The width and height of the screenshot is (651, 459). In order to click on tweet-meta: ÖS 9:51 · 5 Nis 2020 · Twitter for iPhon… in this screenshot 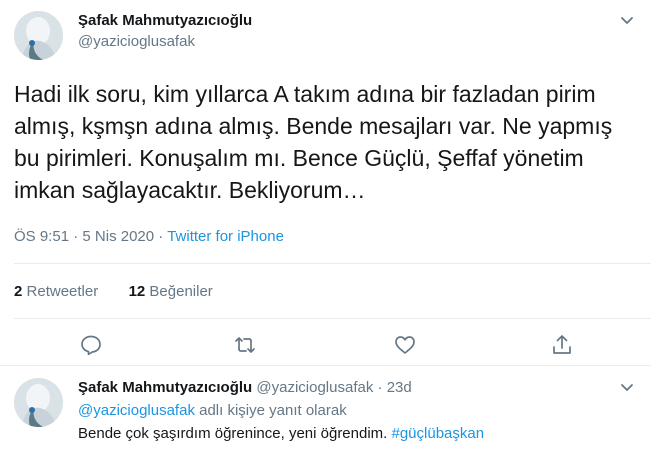, I will do `click(149, 236)`.